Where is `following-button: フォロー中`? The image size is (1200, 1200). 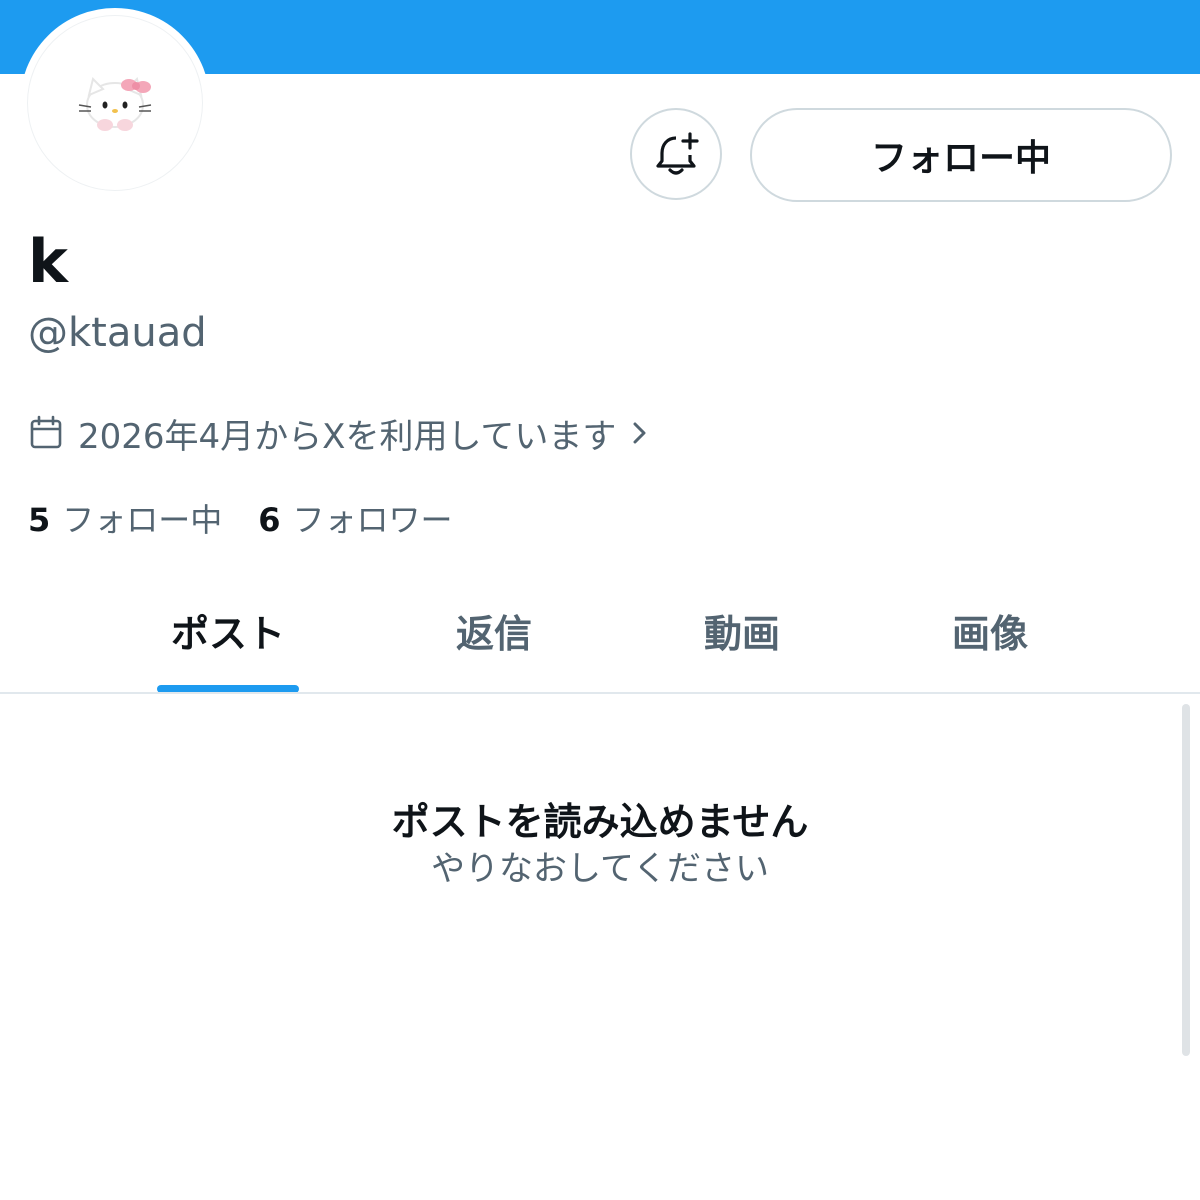
following-button: フォロー中 is located at coordinates (961, 155).